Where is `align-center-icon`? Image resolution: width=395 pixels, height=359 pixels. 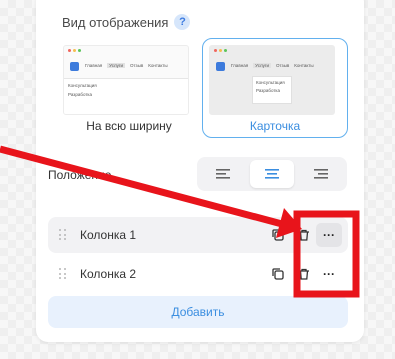
align-center-icon is located at coordinates (272, 174).